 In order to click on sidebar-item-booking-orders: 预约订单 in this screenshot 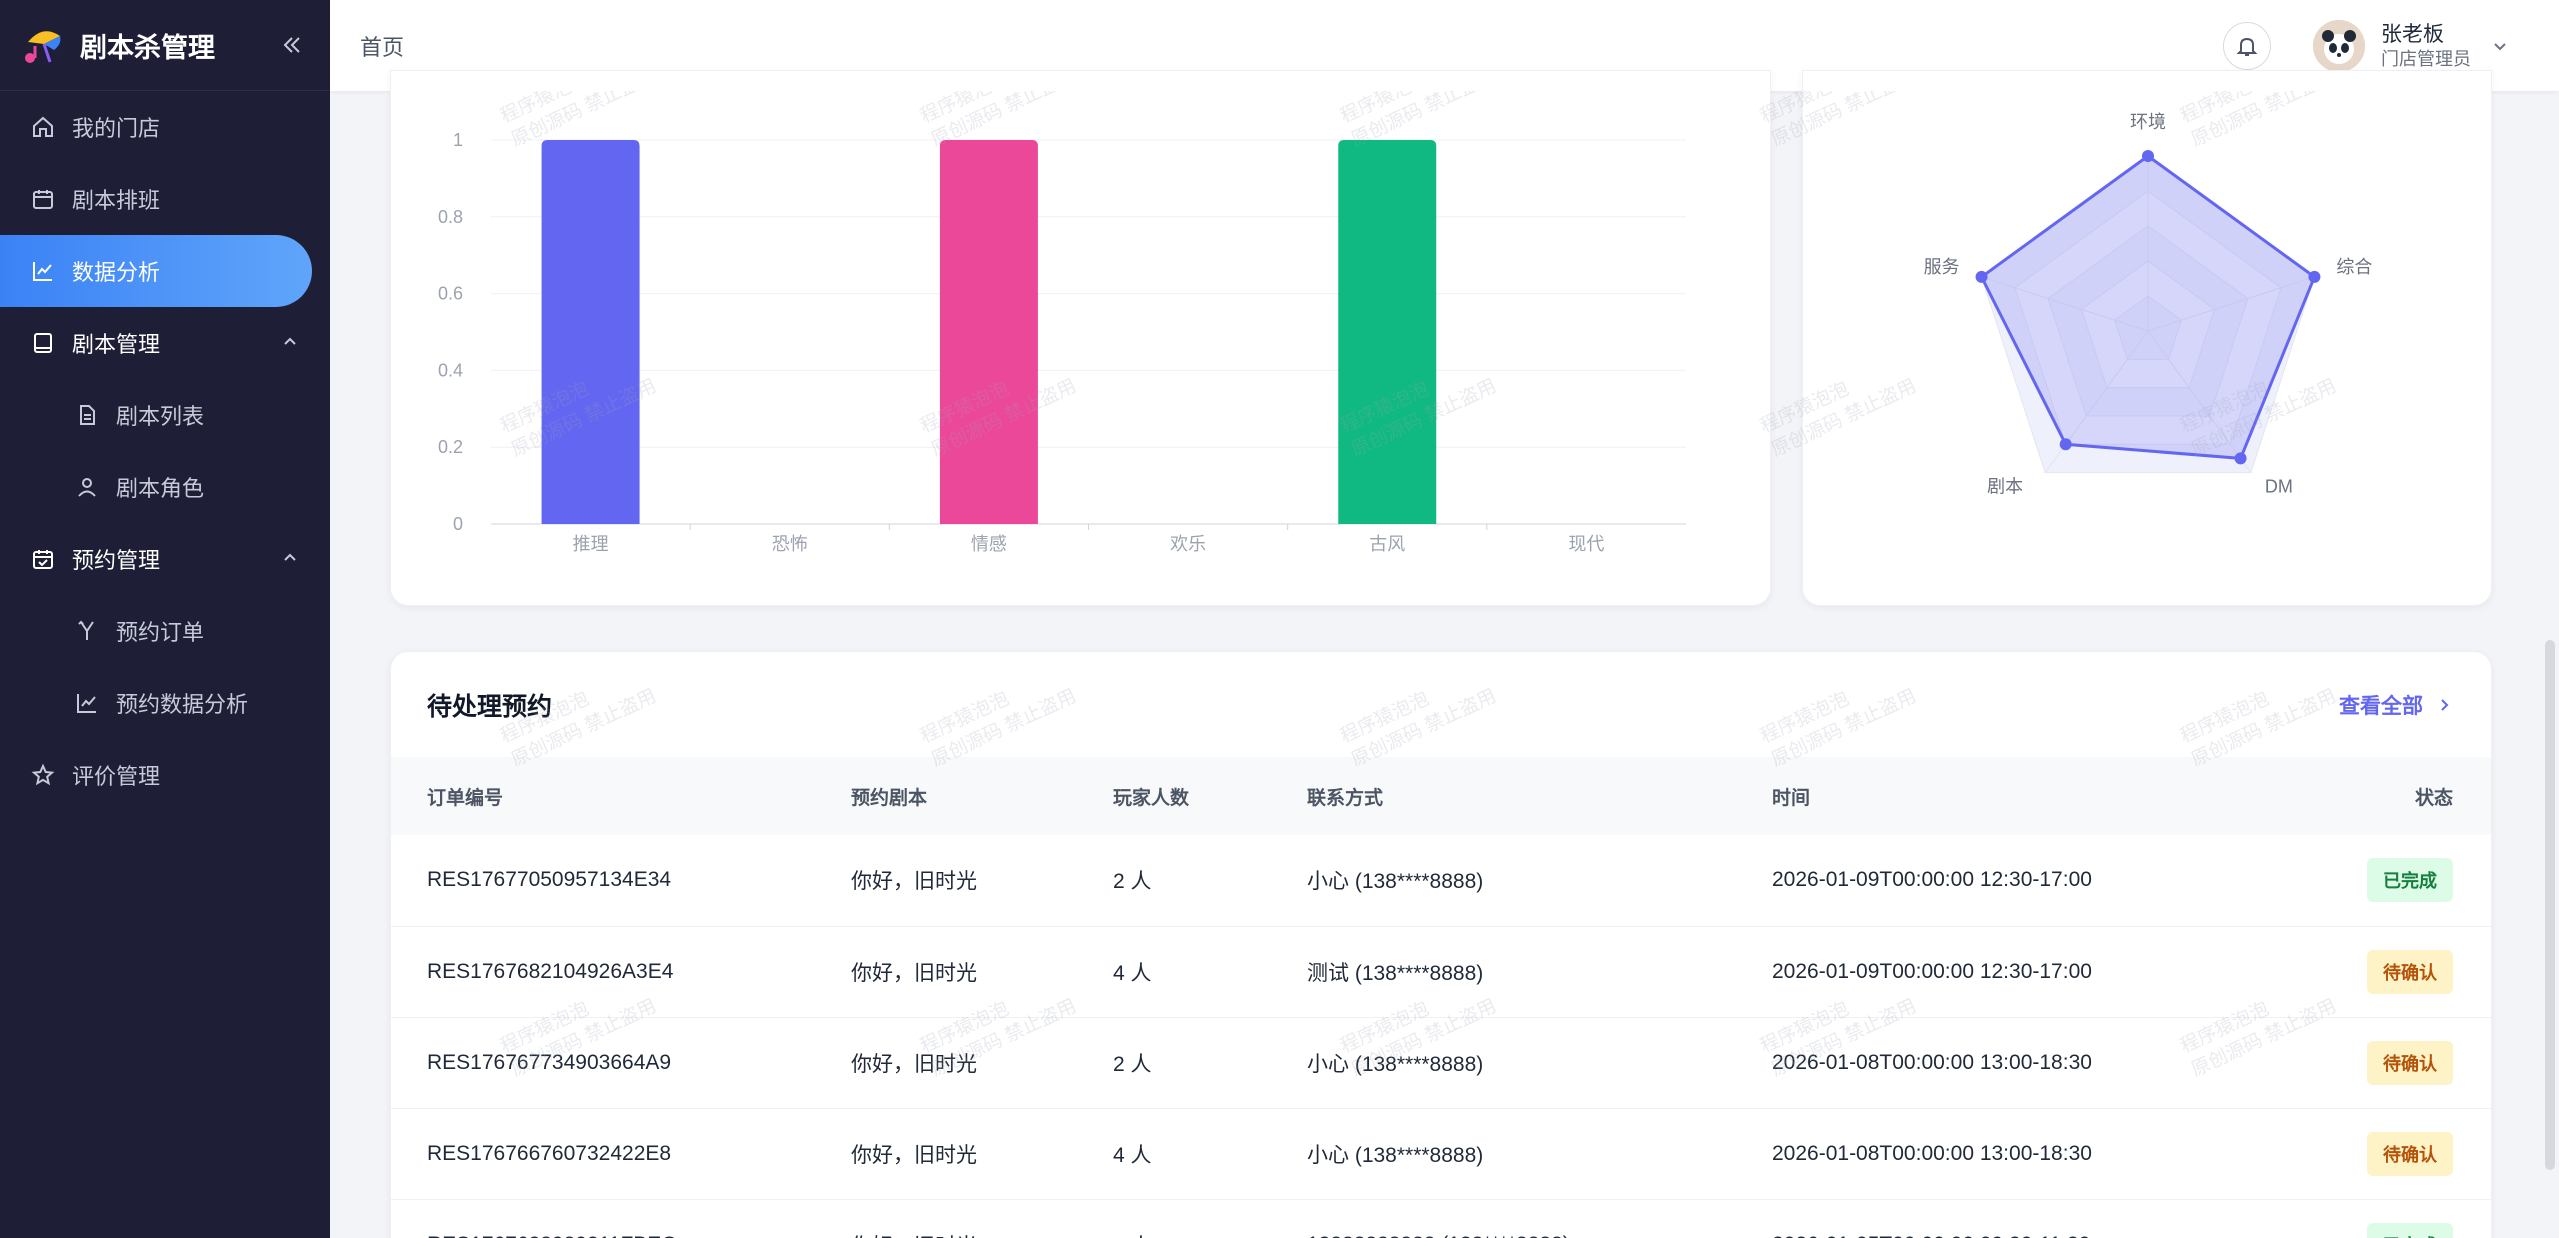, I will do `click(165, 631)`.